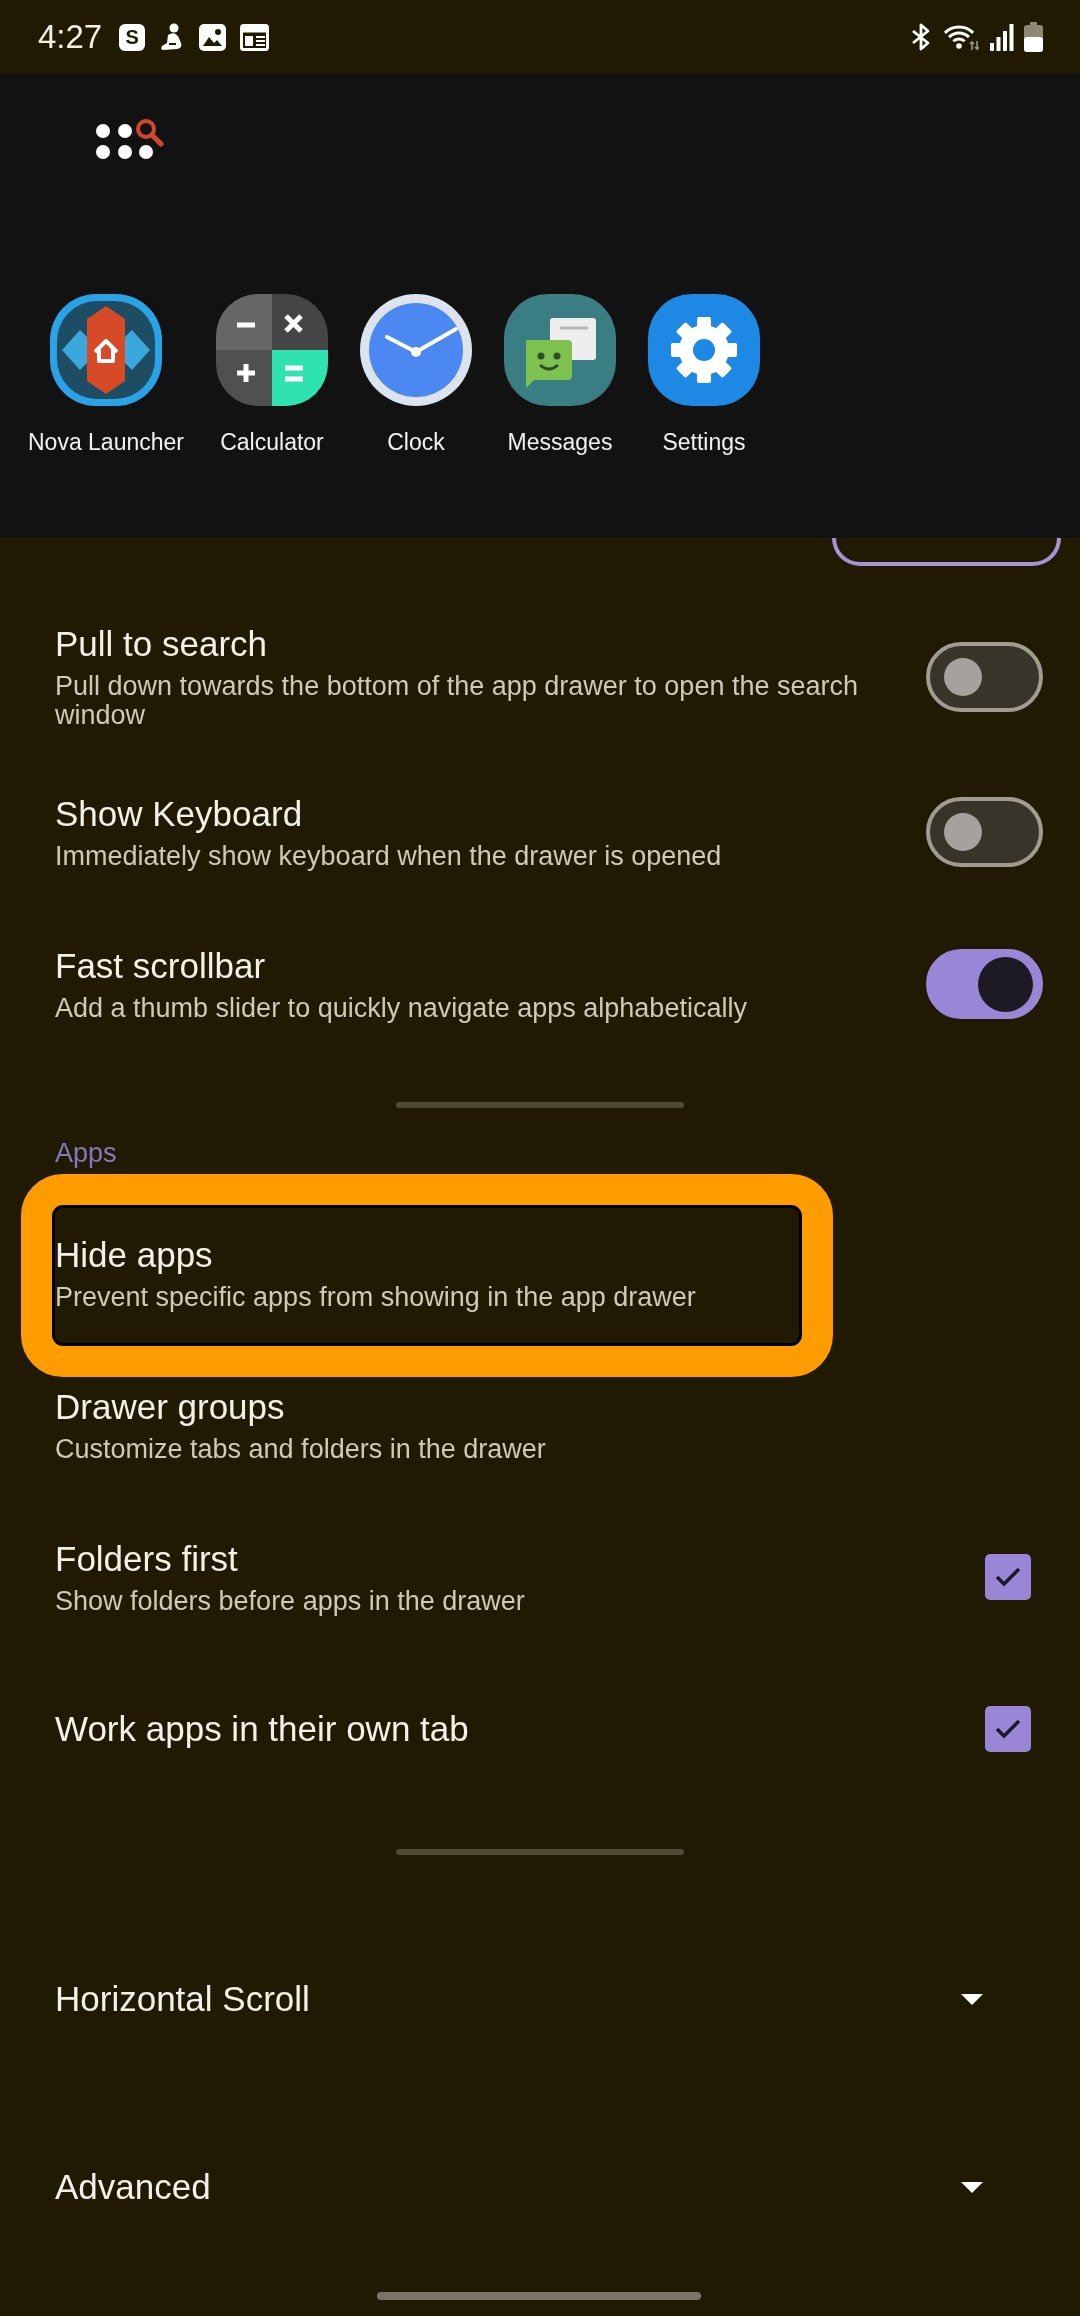  What do you see at coordinates (290, 1601) in the screenshot?
I see `setting-summary: Show folders before apps in the drawer` at bounding box center [290, 1601].